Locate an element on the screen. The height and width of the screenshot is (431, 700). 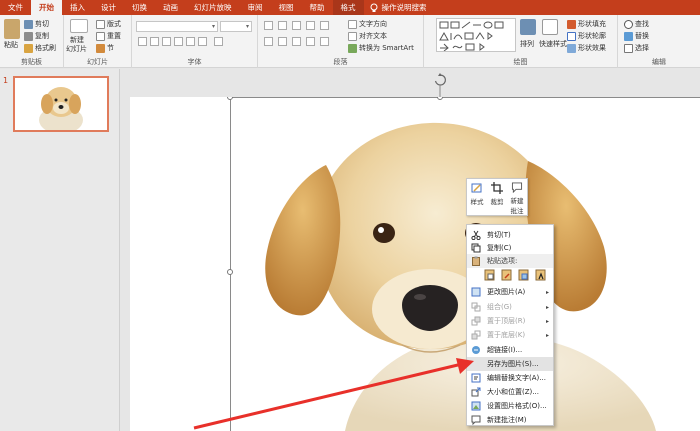
format-painter-button: 格式刷 is located at coordinates (40, 48).